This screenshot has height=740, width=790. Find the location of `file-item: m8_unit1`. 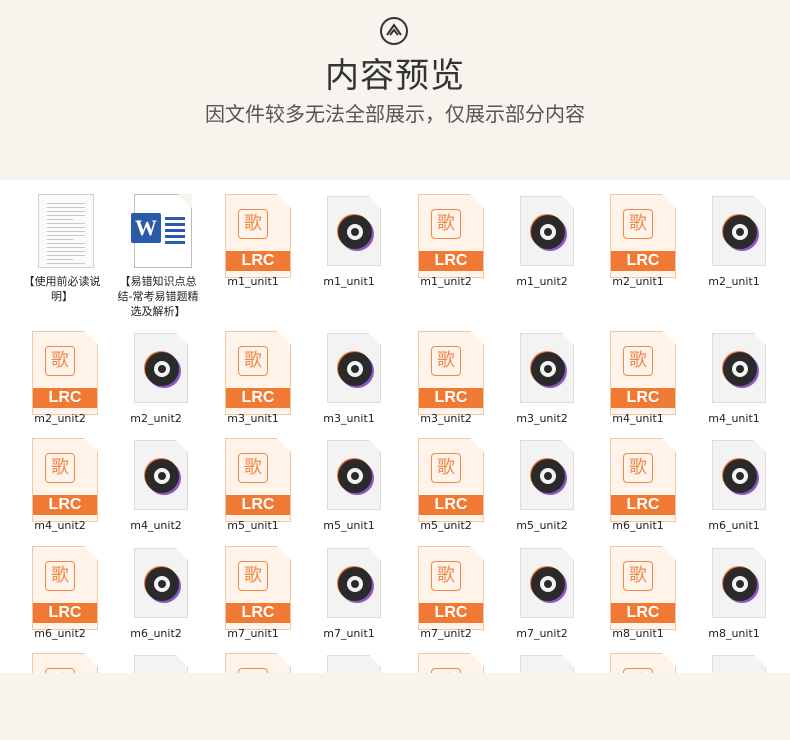

file-item: m8_unit1 is located at coordinates (734, 592).